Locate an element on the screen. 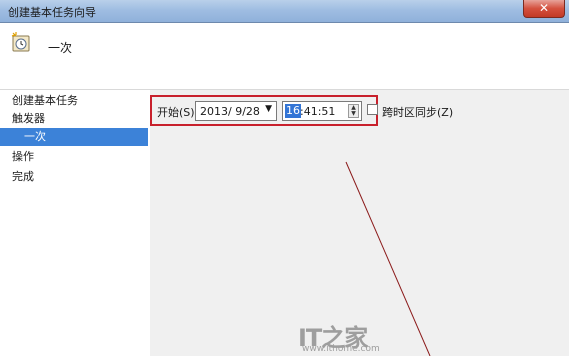  time-rest: :41:51 is located at coordinates (318, 111).